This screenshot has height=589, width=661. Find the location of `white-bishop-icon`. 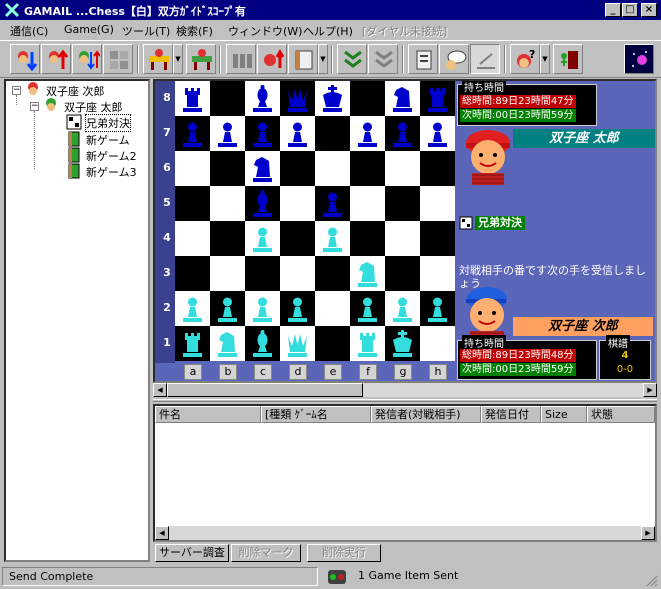

white-bishop-icon is located at coordinates (262, 343).